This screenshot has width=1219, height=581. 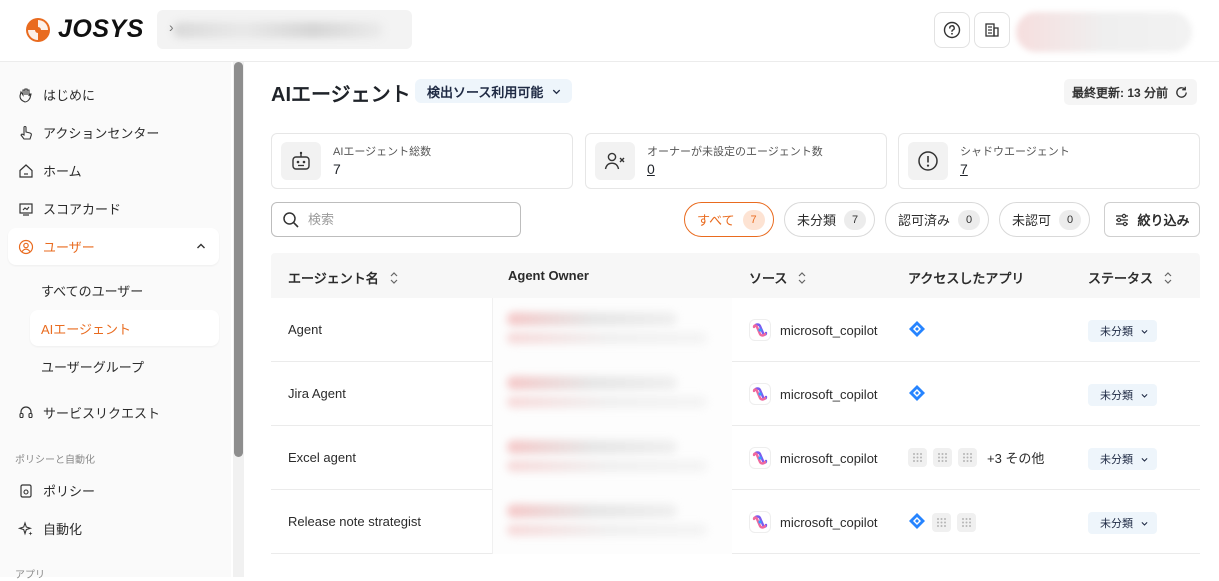 I want to click on card-value-link: 0, so click(x=651, y=169).